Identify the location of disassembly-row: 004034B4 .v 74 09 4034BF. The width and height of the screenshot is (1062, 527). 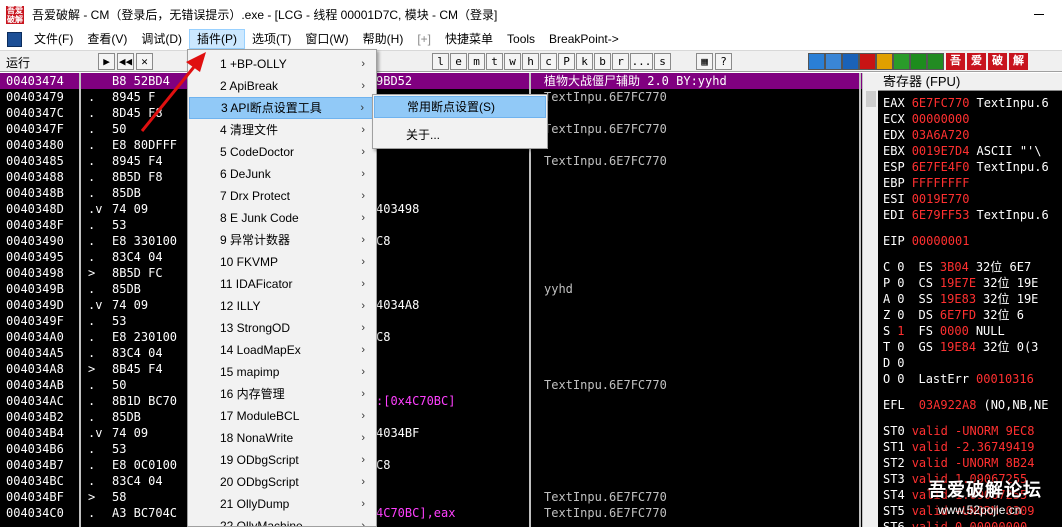
(431, 433).